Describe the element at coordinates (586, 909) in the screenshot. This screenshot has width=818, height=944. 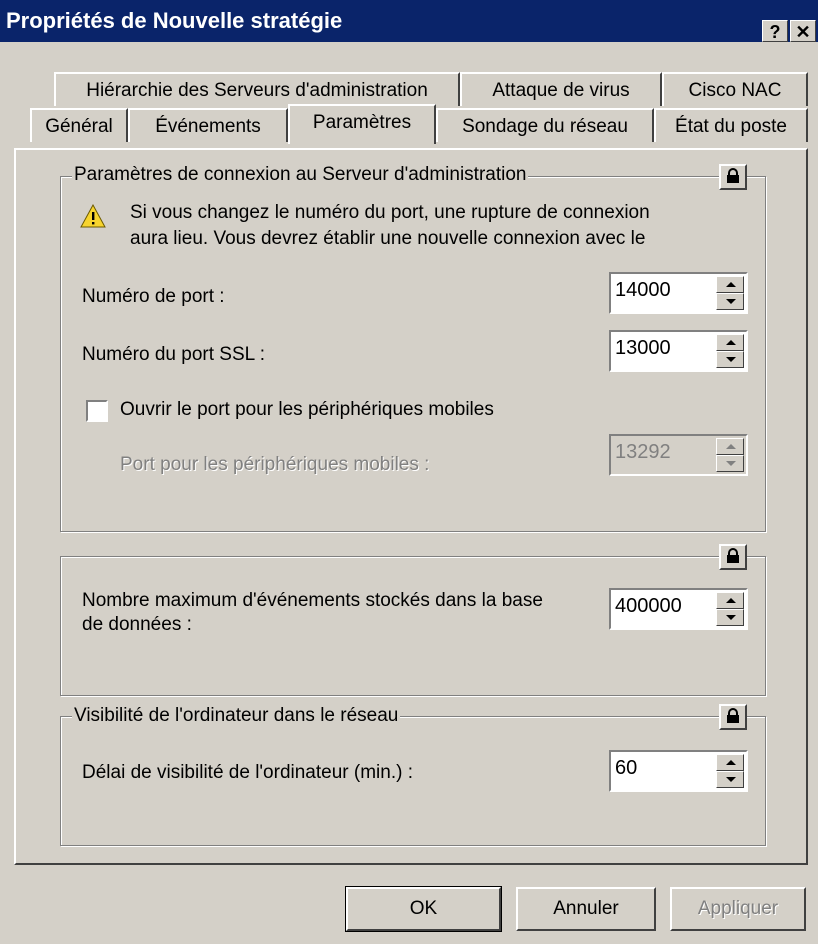
I see `cancel-button: Annuler` at that location.